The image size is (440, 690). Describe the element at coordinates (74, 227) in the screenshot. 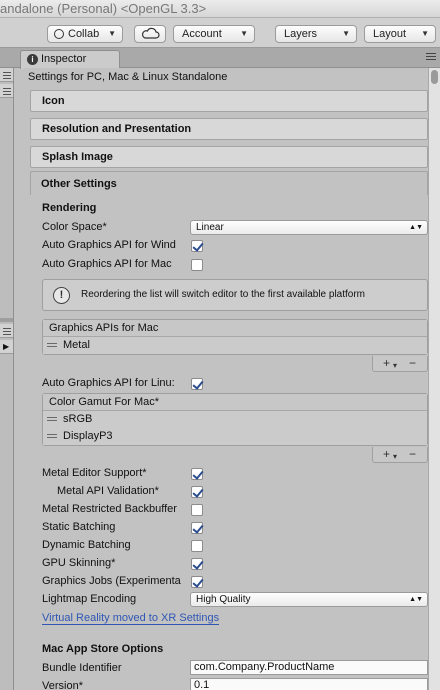

I see `color-space-label: Color Space*` at that location.